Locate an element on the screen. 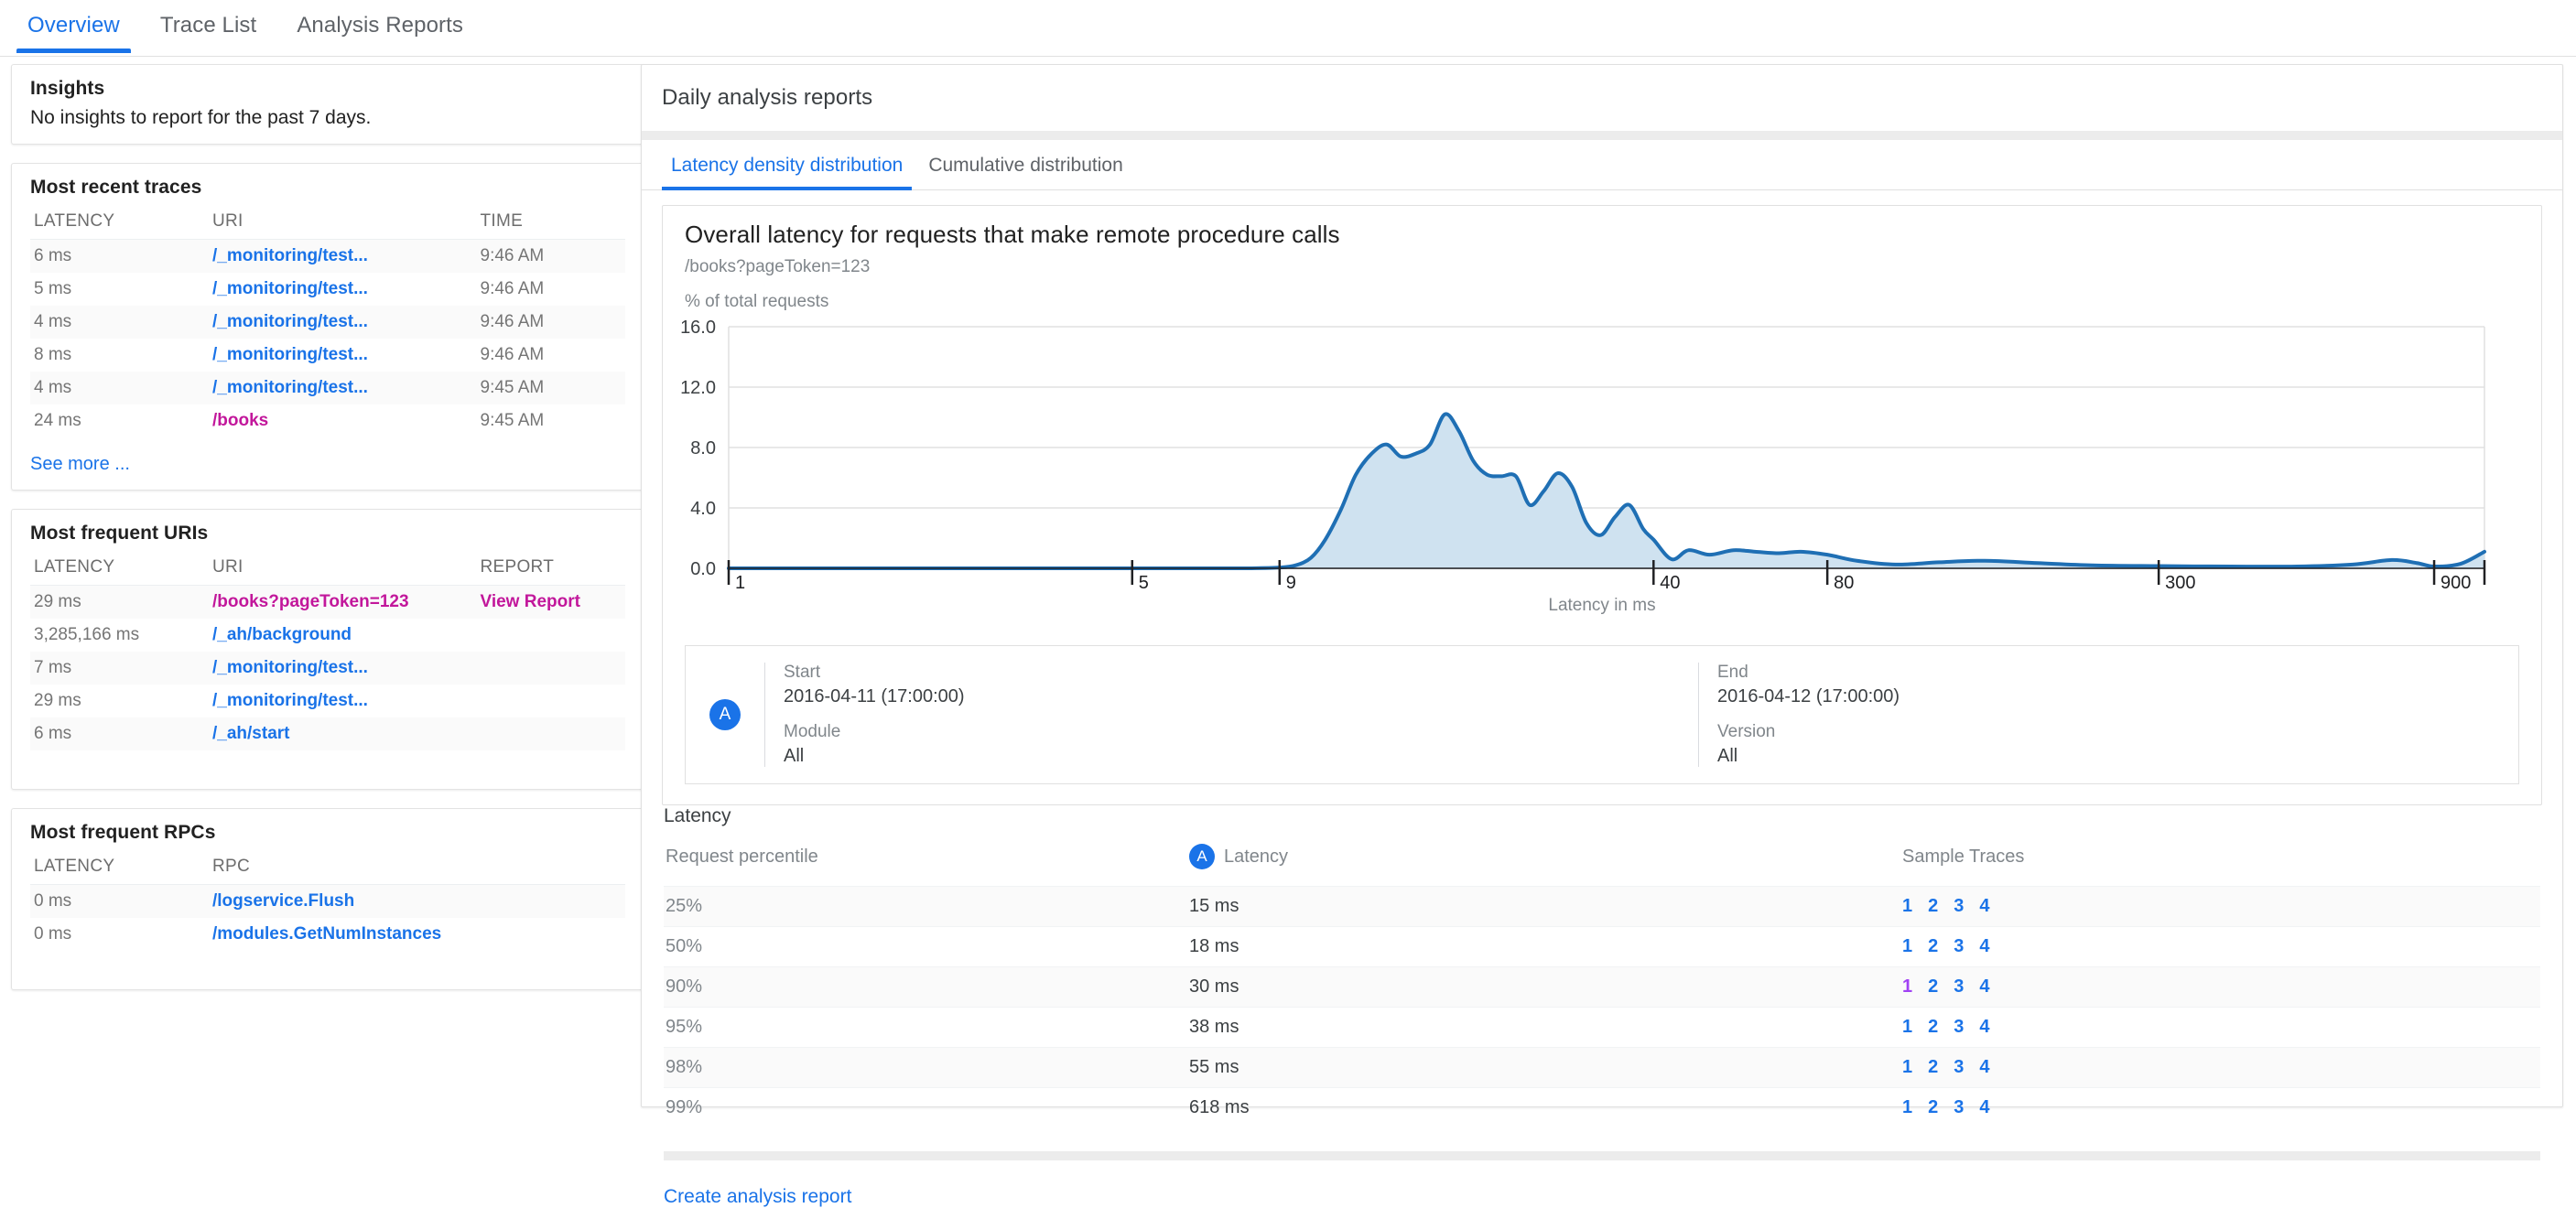 The image size is (2576, 1208). cell-percentile: 95% is located at coordinates (685, 1027).